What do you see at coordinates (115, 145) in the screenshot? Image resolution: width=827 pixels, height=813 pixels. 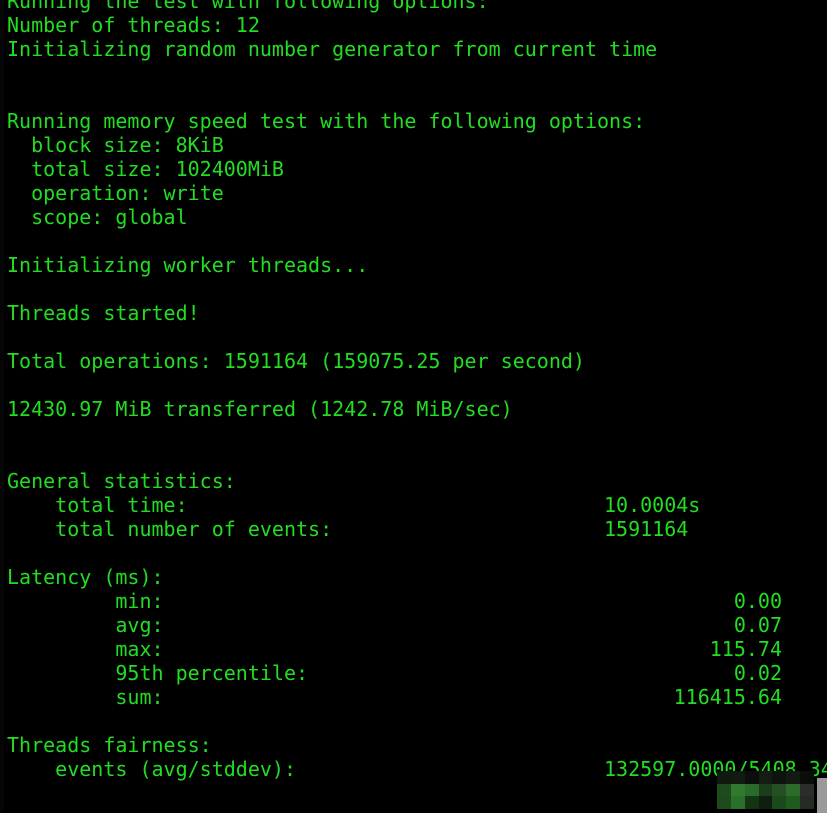 I see `output-line-option-block-size: block size: 8KiB` at bounding box center [115, 145].